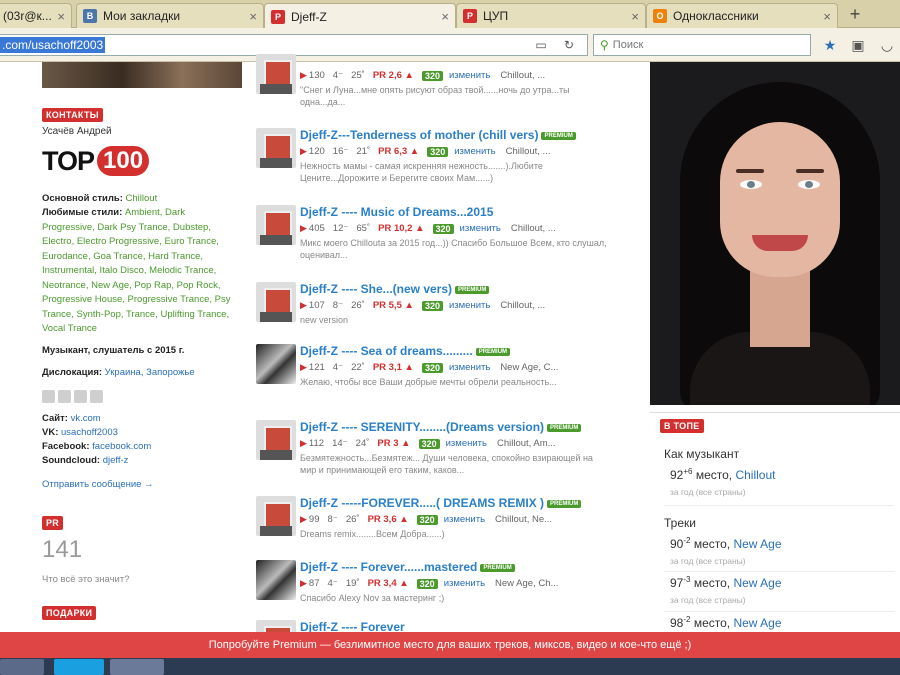  I want to click on rank-genre-link: Chillout, so click(755, 475).